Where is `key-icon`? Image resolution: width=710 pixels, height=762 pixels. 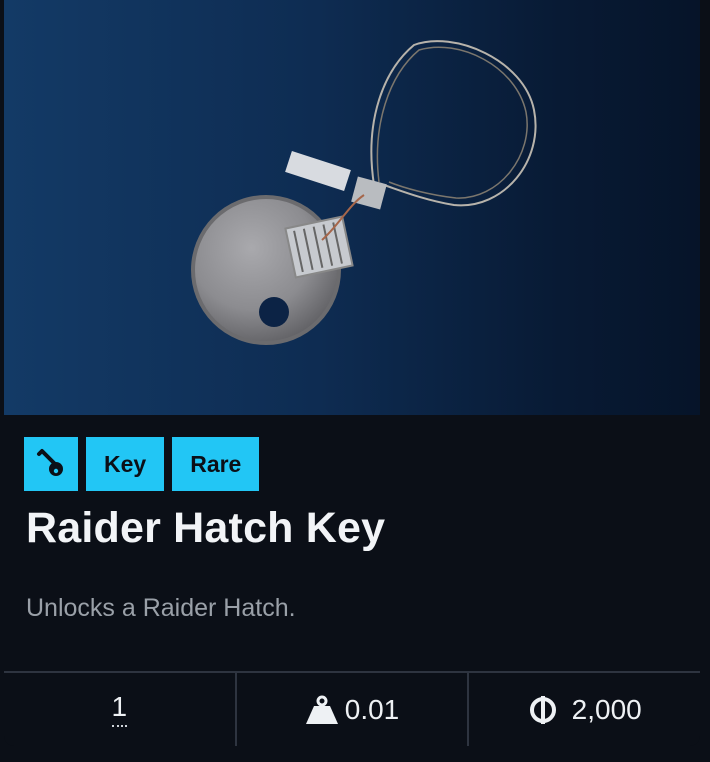
key-icon is located at coordinates (50, 462).